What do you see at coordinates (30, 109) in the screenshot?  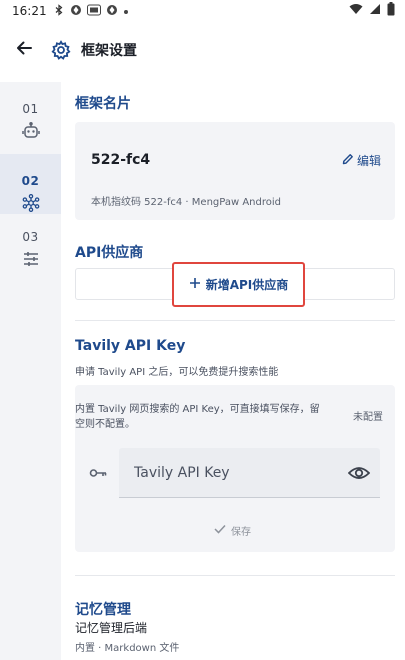 I see `rail-item-number: 01` at bounding box center [30, 109].